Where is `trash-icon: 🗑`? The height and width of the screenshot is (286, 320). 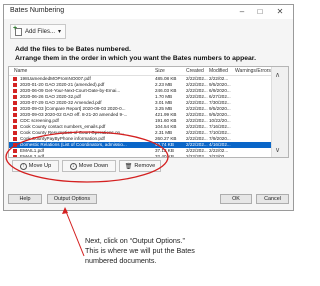
trash-icon: 🗑 is located at coordinates (128, 166).